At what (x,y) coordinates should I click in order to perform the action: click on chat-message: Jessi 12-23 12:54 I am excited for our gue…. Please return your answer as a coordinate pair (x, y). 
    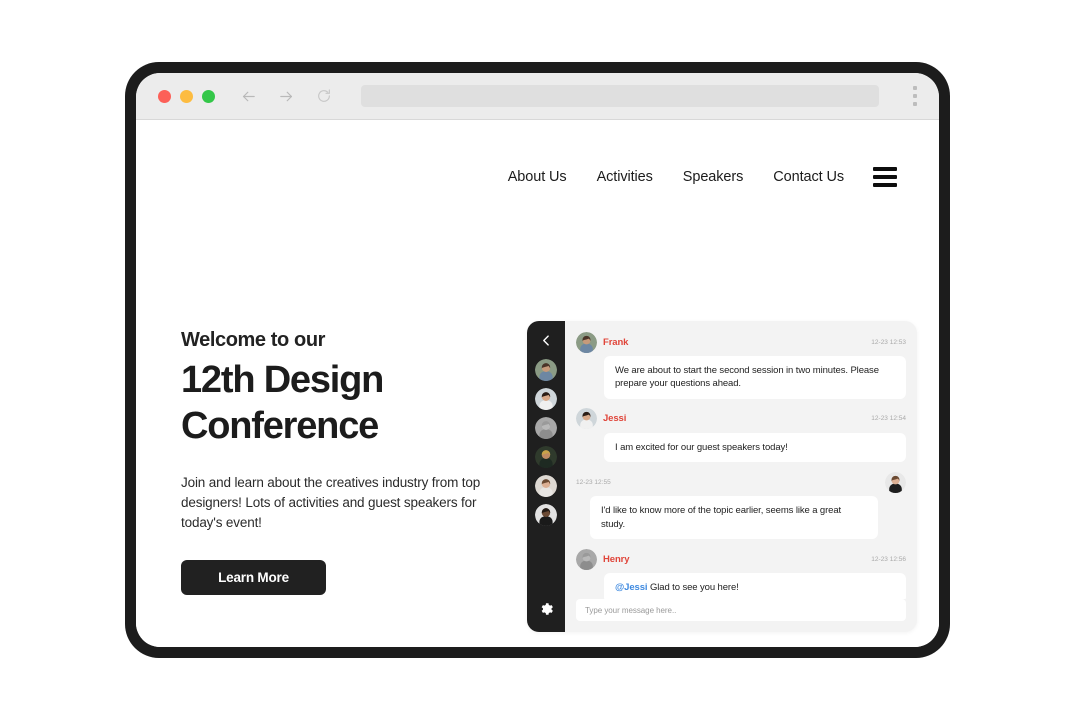
    Looking at the image, I should click on (741, 435).